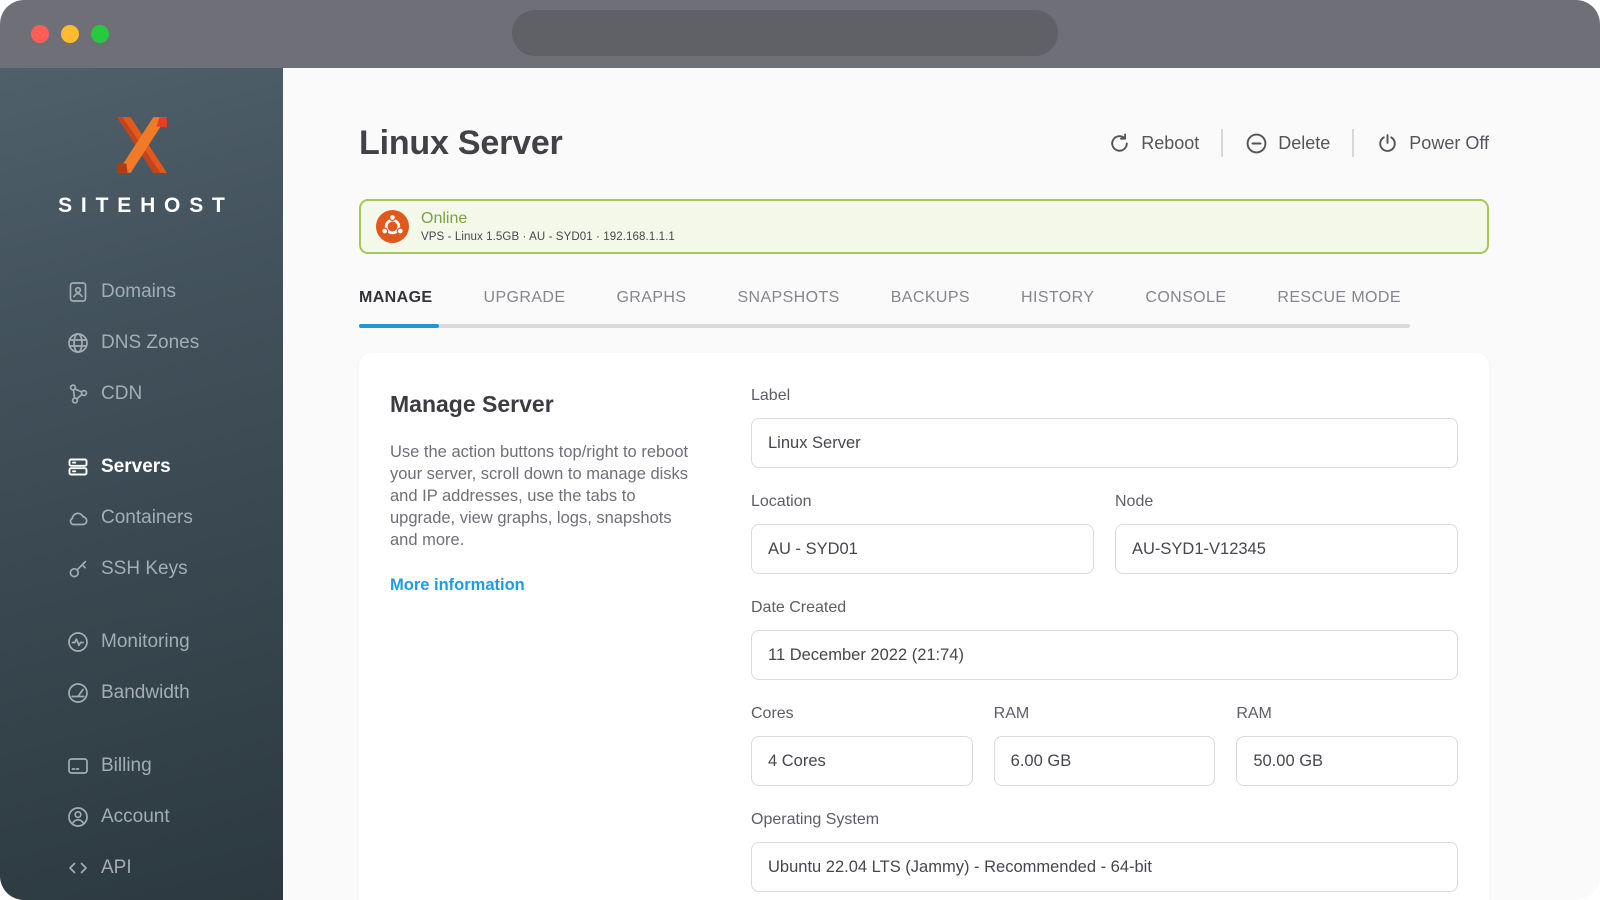  I want to click on location-input, so click(922, 549).